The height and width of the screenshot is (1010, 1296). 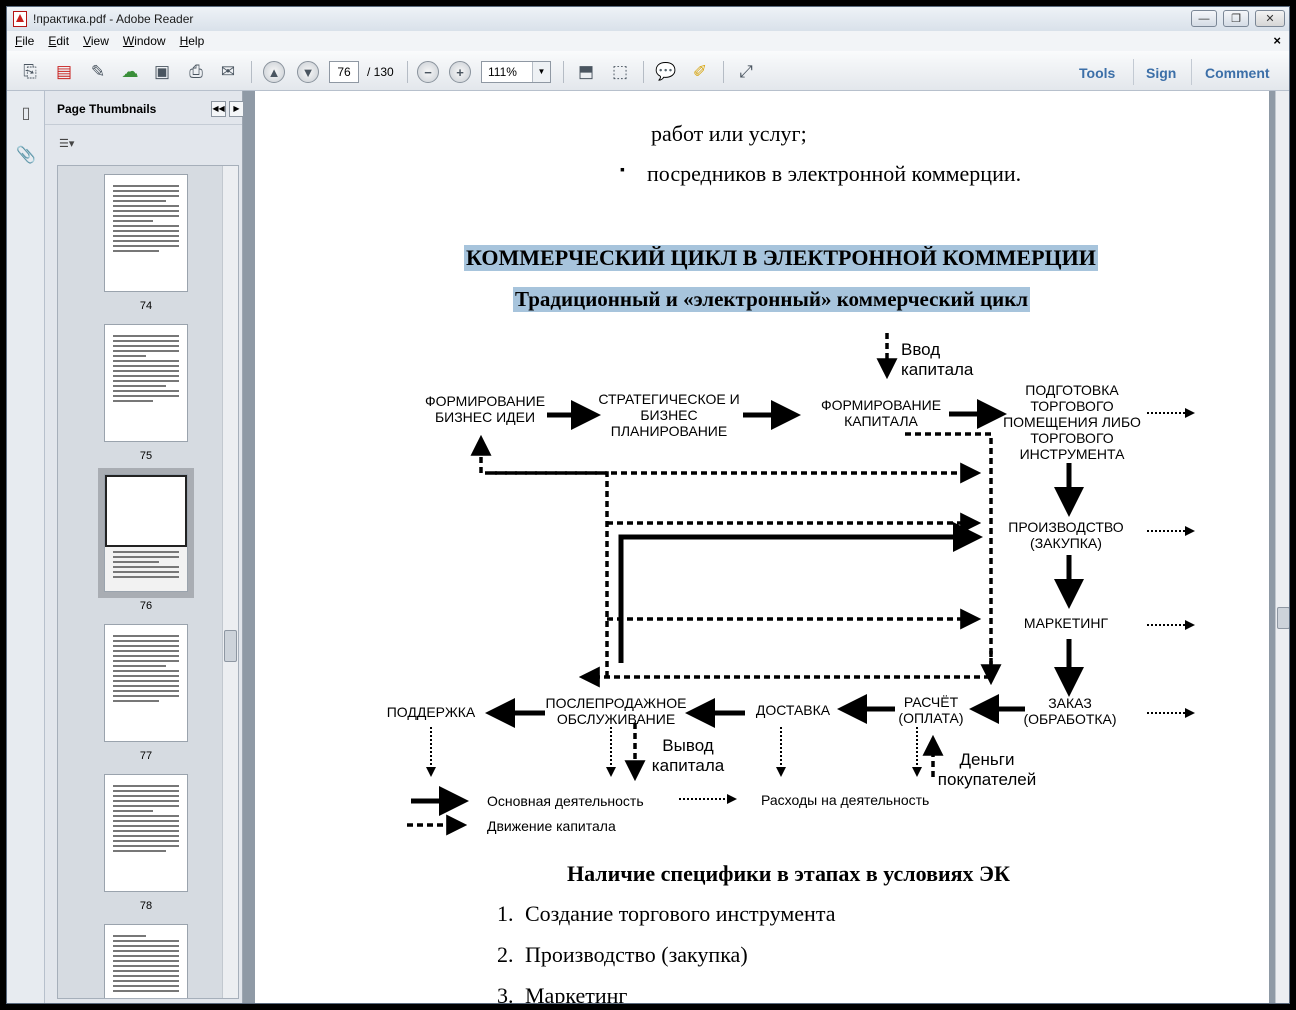 What do you see at coordinates (236, 109) in the screenshot?
I see `panel-next-icon: ▶` at bounding box center [236, 109].